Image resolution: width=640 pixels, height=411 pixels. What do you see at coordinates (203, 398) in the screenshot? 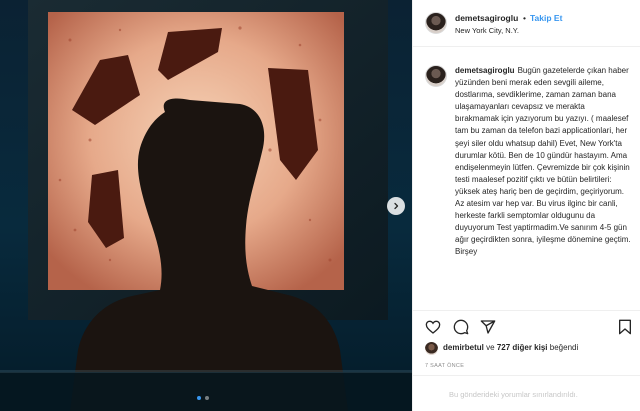
I see `carousel-indicator` at bounding box center [203, 398].